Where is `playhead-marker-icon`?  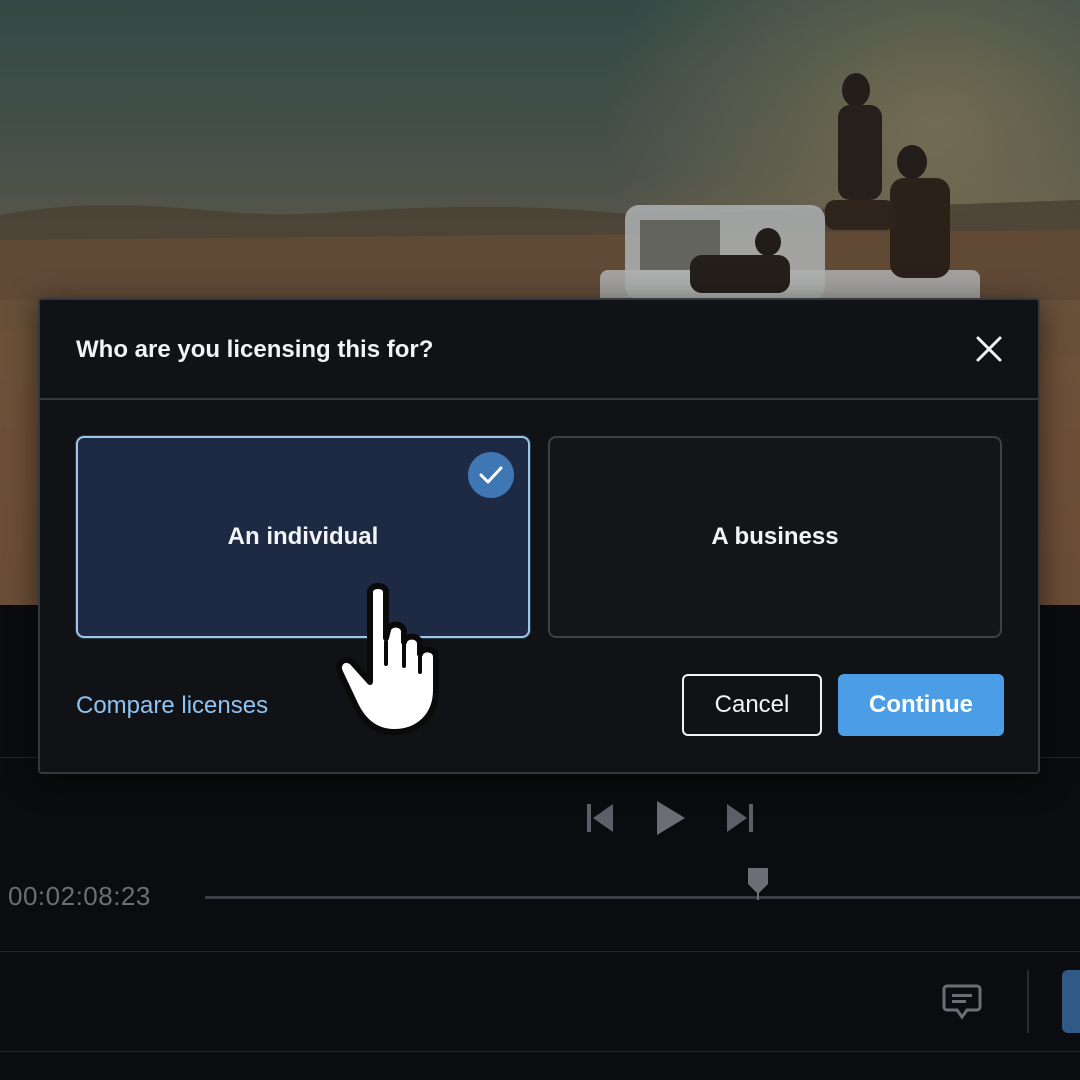 playhead-marker-icon is located at coordinates (758, 883).